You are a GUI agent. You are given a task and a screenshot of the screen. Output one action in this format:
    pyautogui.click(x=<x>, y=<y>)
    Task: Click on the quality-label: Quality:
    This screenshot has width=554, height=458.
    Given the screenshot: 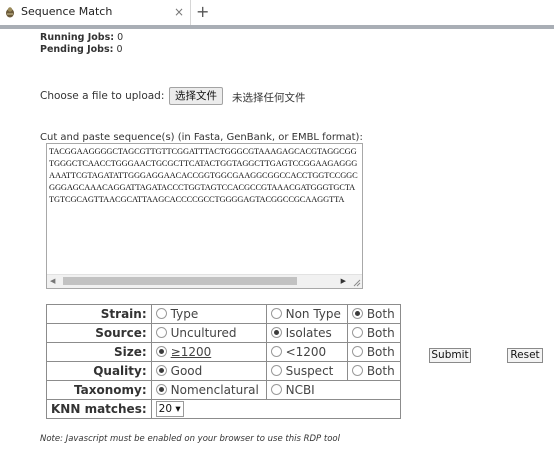 What is the action you would take?
    pyautogui.click(x=99, y=371)
    